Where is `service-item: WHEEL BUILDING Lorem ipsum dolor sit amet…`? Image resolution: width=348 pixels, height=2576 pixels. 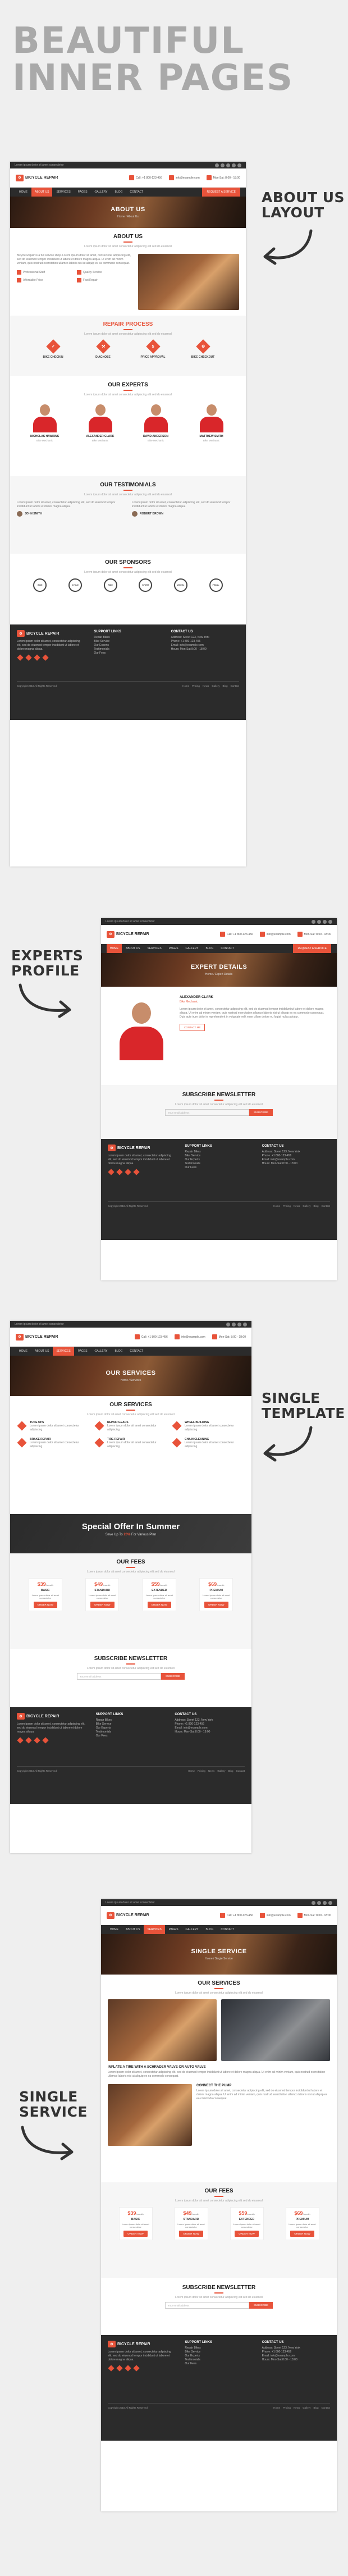 service-item: WHEEL BUILDING Lorem ipsum dolor sit amet… is located at coordinates (208, 1427).